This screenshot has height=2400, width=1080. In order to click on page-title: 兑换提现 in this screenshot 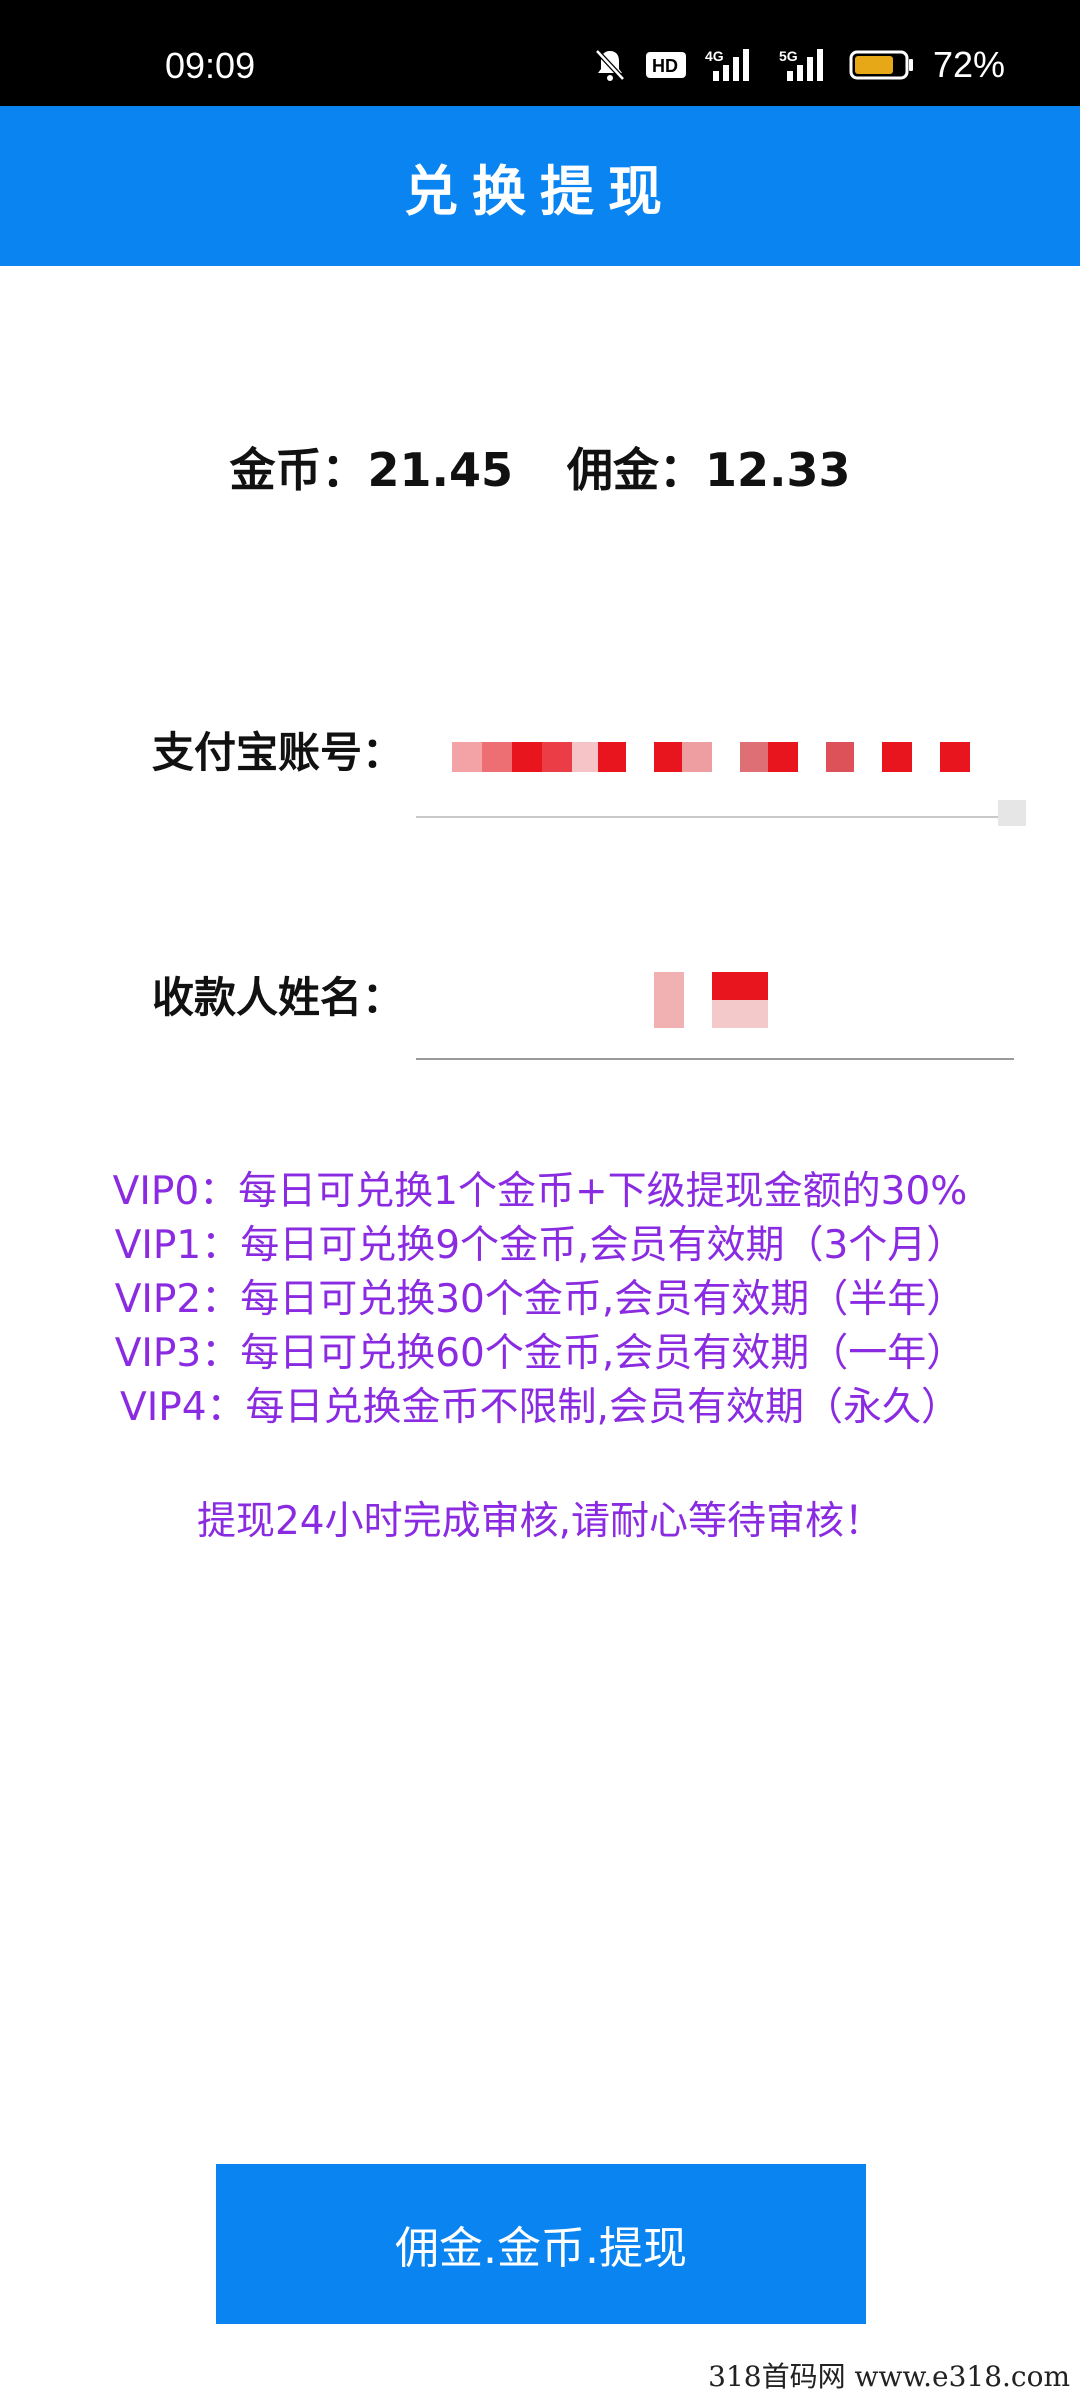, I will do `click(540, 191)`.